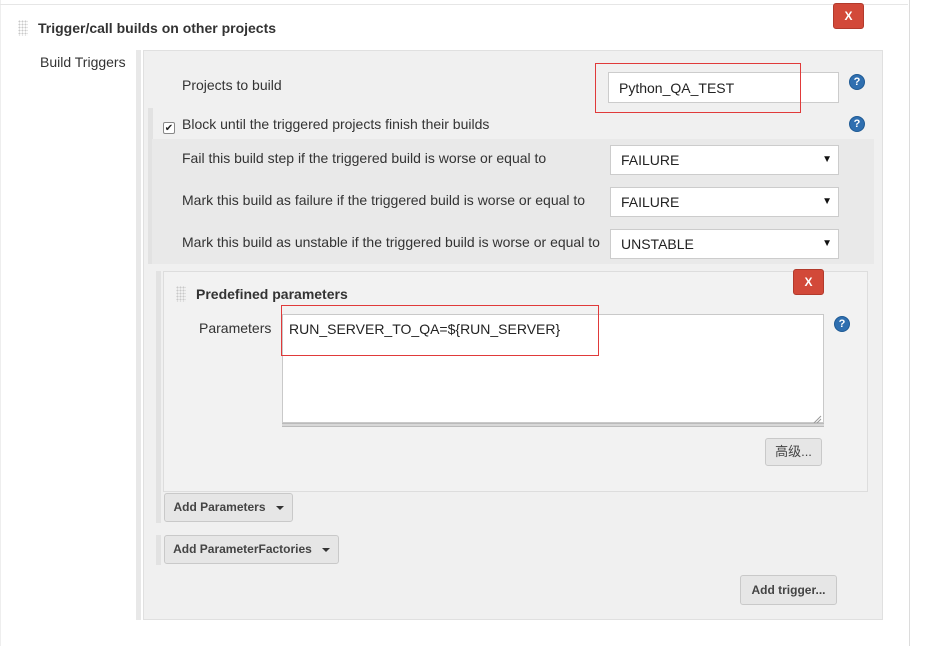  Describe the element at coordinates (232, 85) in the screenshot. I see `projects-to-build-label: Projects to build` at that location.